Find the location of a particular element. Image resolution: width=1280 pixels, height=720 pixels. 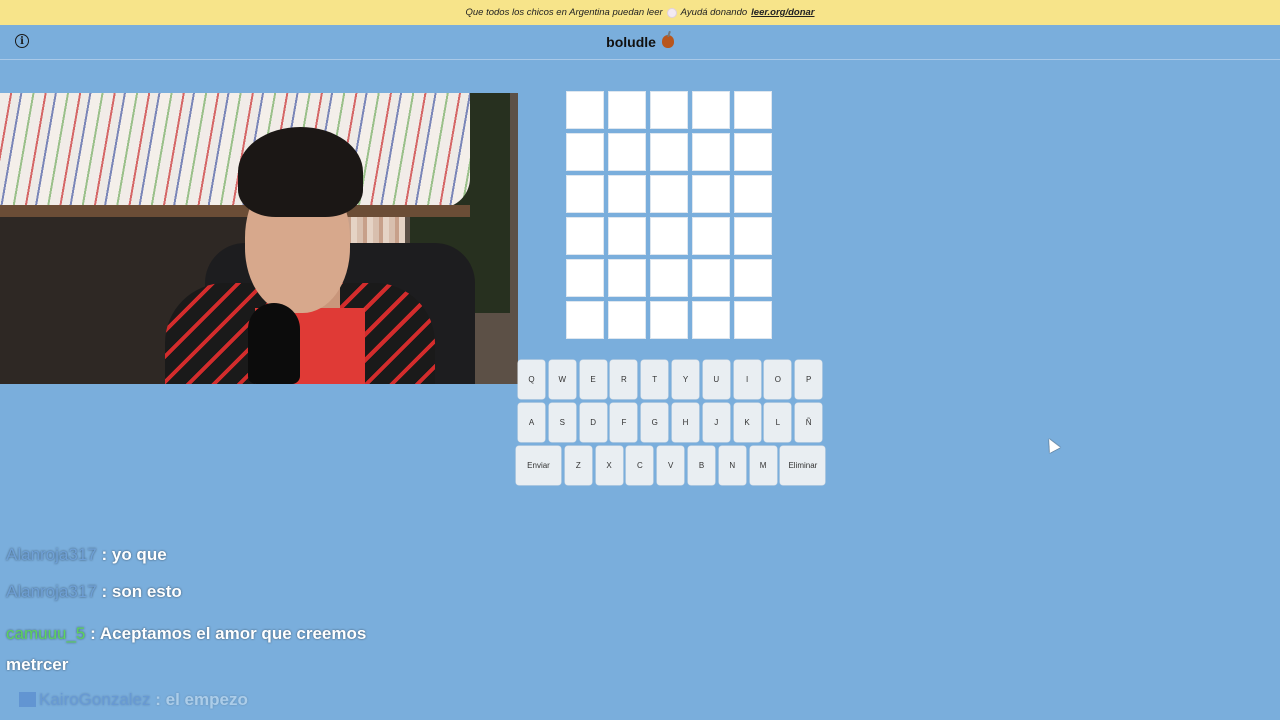

donate-link: leer.org/donar is located at coordinates (782, 12).